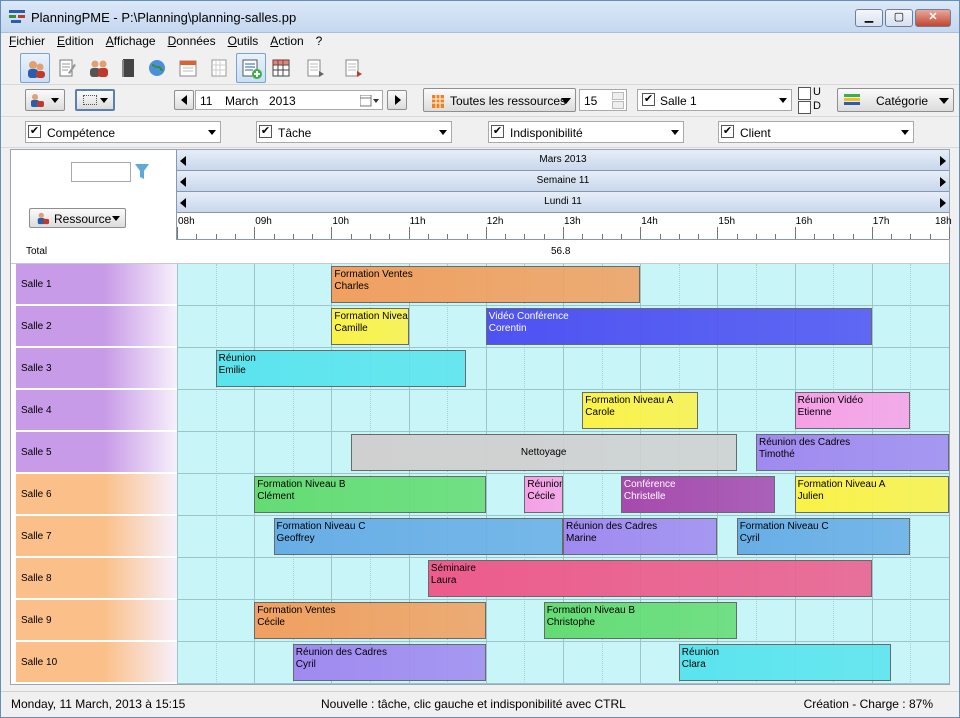 The height and width of the screenshot is (718, 960). Describe the element at coordinates (895, 100) in the screenshot. I see `category-dropdown: Catégorie` at that location.